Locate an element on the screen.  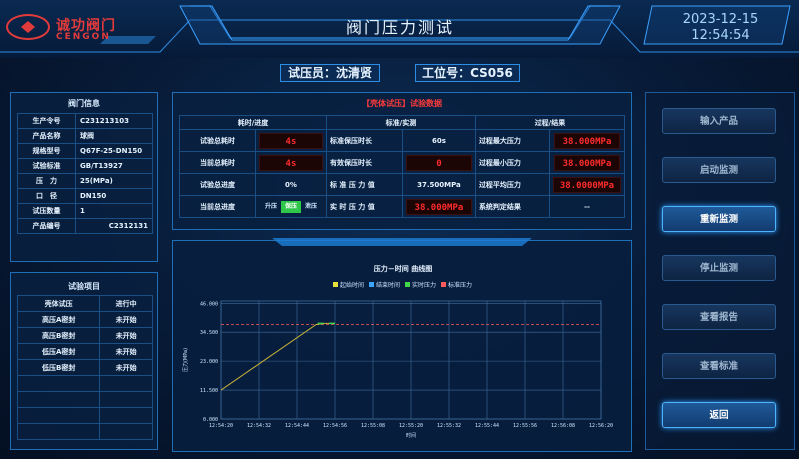
valve-info-key: 规格型号 is located at coordinates (46, 151).